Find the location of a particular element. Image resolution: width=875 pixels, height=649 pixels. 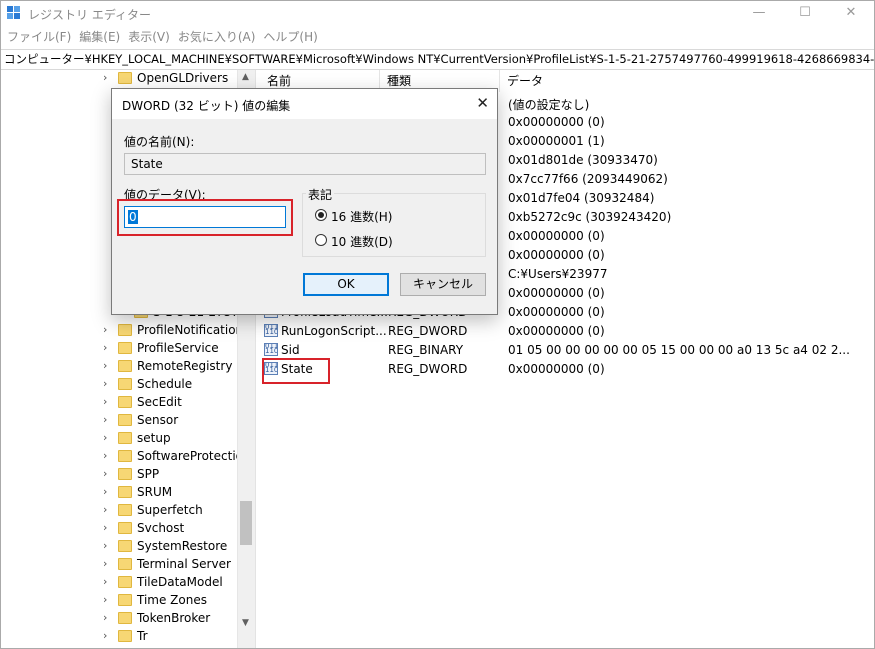

scroll-up-icon: ▲ is located at coordinates (245, 77).